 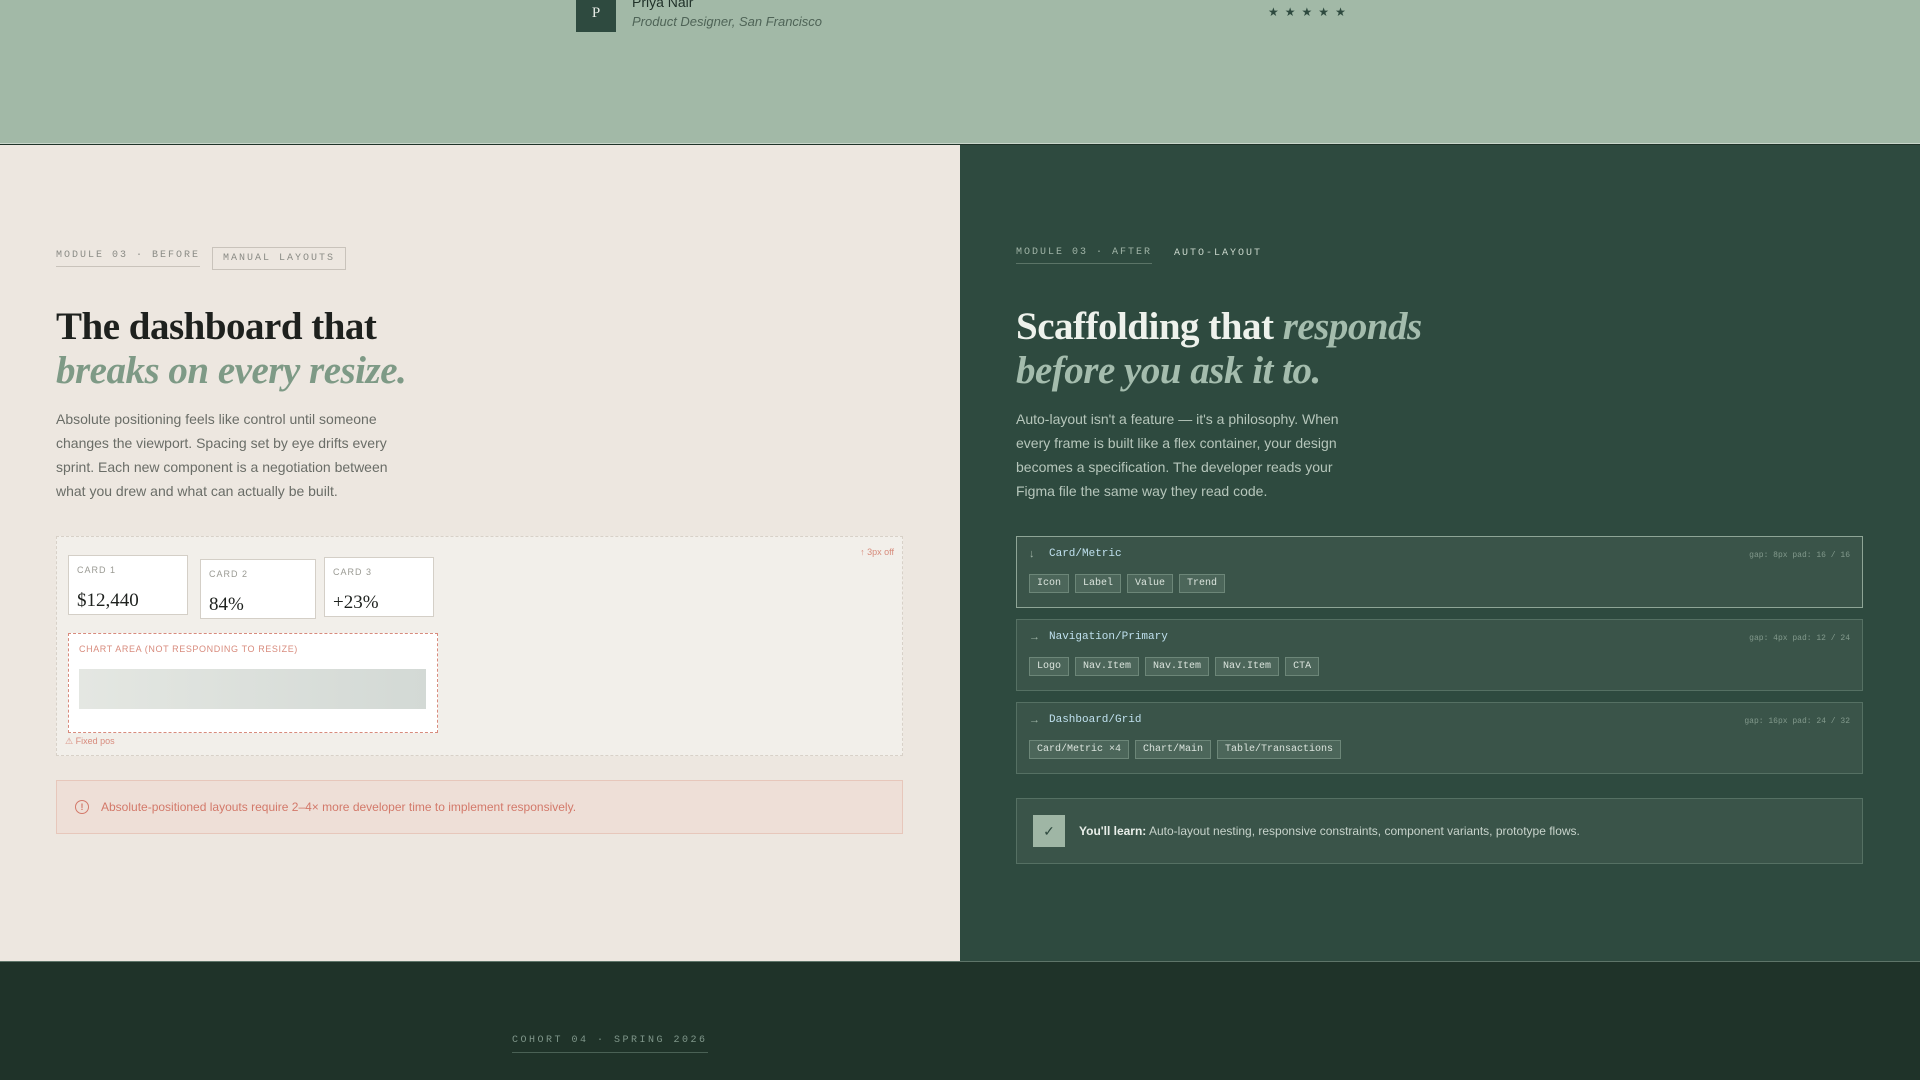 I want to click on metric-card: CARD 3 +23%, so click(x=379, y=587).